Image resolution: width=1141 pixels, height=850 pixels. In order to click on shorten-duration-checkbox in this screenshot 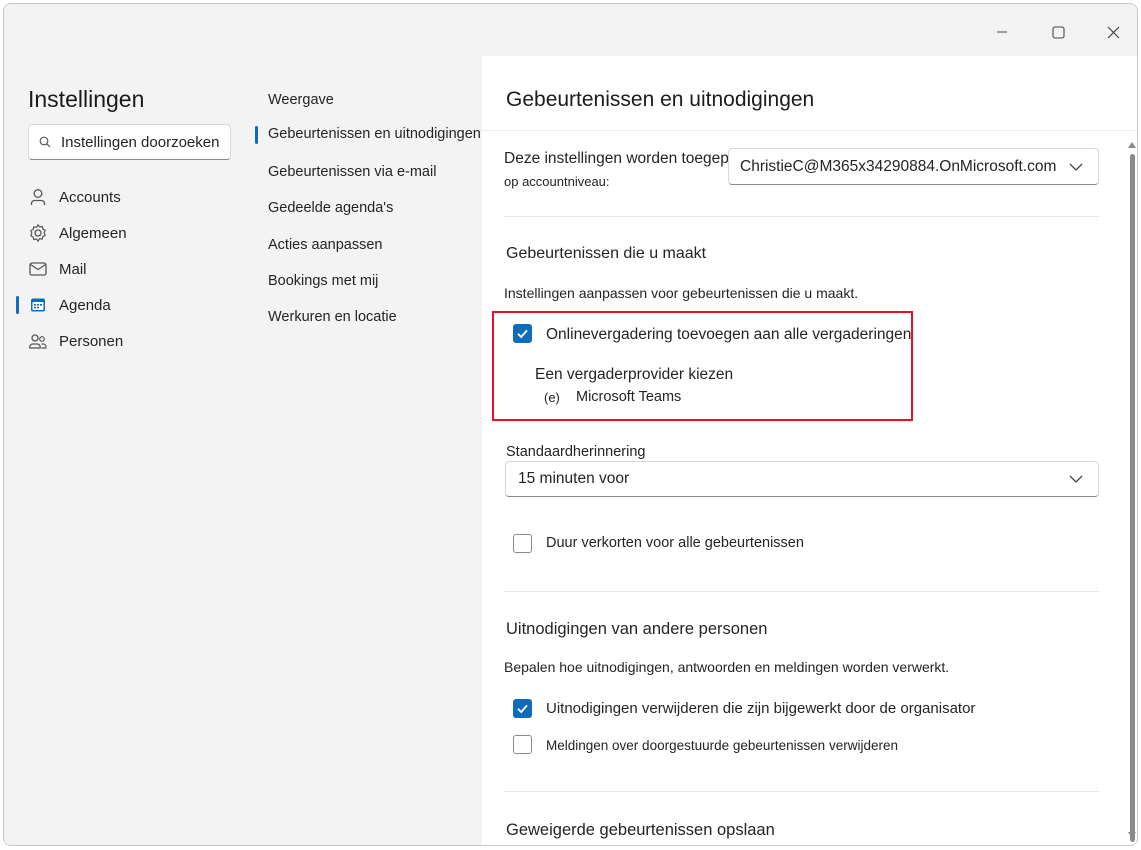, I will do `click(522, 543)`.